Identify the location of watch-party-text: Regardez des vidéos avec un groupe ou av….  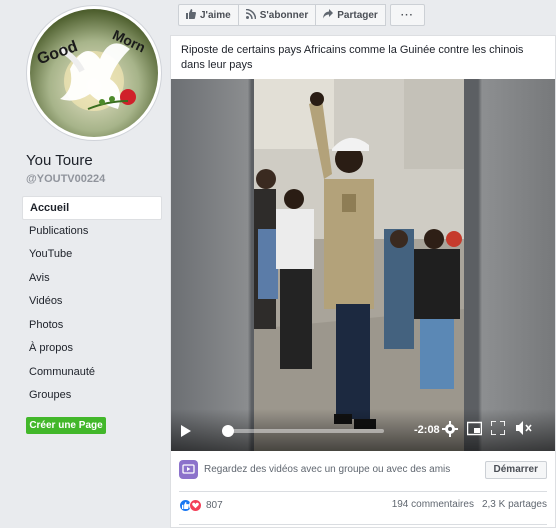
(327, 469).